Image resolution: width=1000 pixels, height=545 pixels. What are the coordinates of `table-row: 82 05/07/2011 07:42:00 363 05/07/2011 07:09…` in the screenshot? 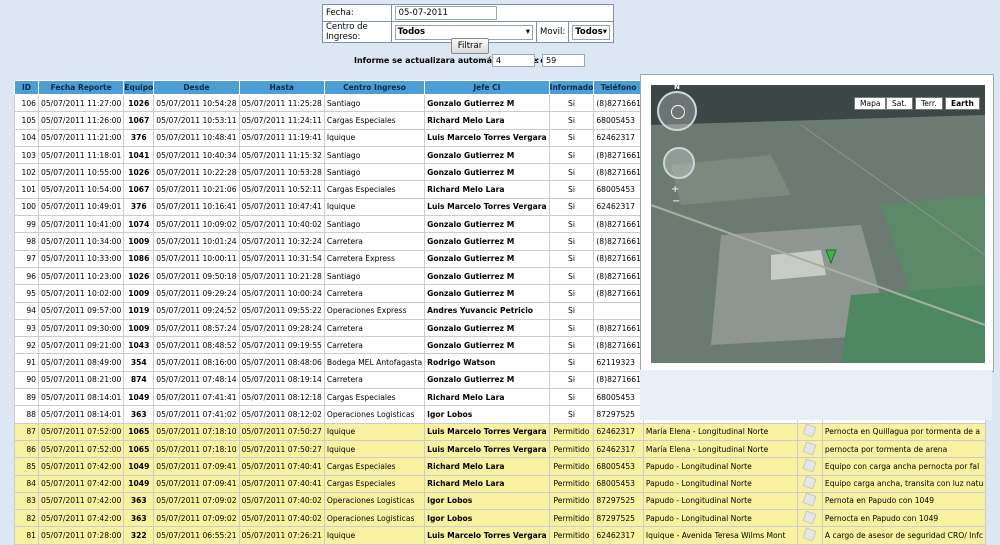 It's located at (500, 518).